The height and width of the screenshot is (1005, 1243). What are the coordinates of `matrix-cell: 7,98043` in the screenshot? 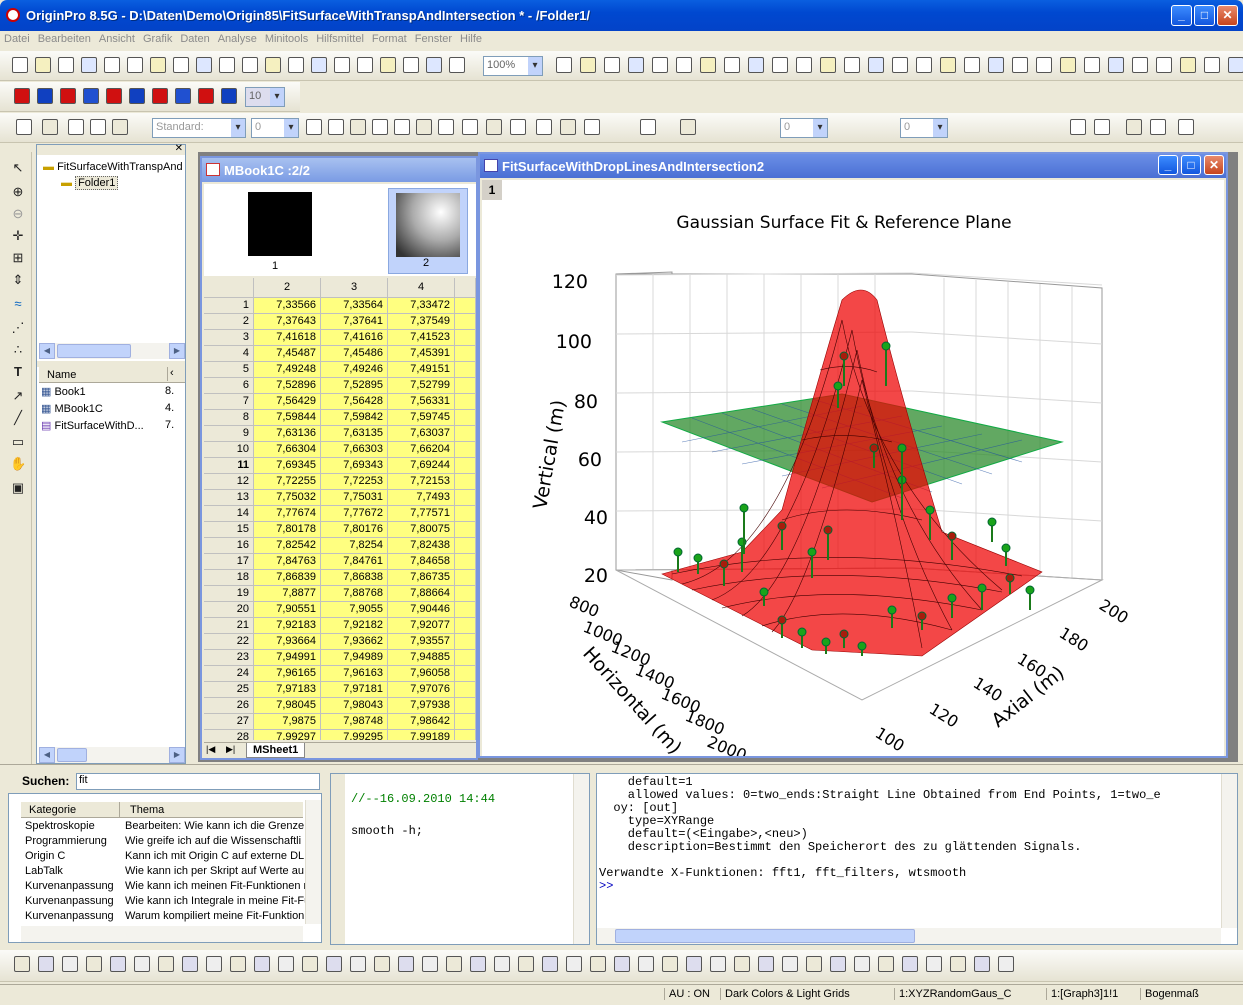 It's located at (354, 706).